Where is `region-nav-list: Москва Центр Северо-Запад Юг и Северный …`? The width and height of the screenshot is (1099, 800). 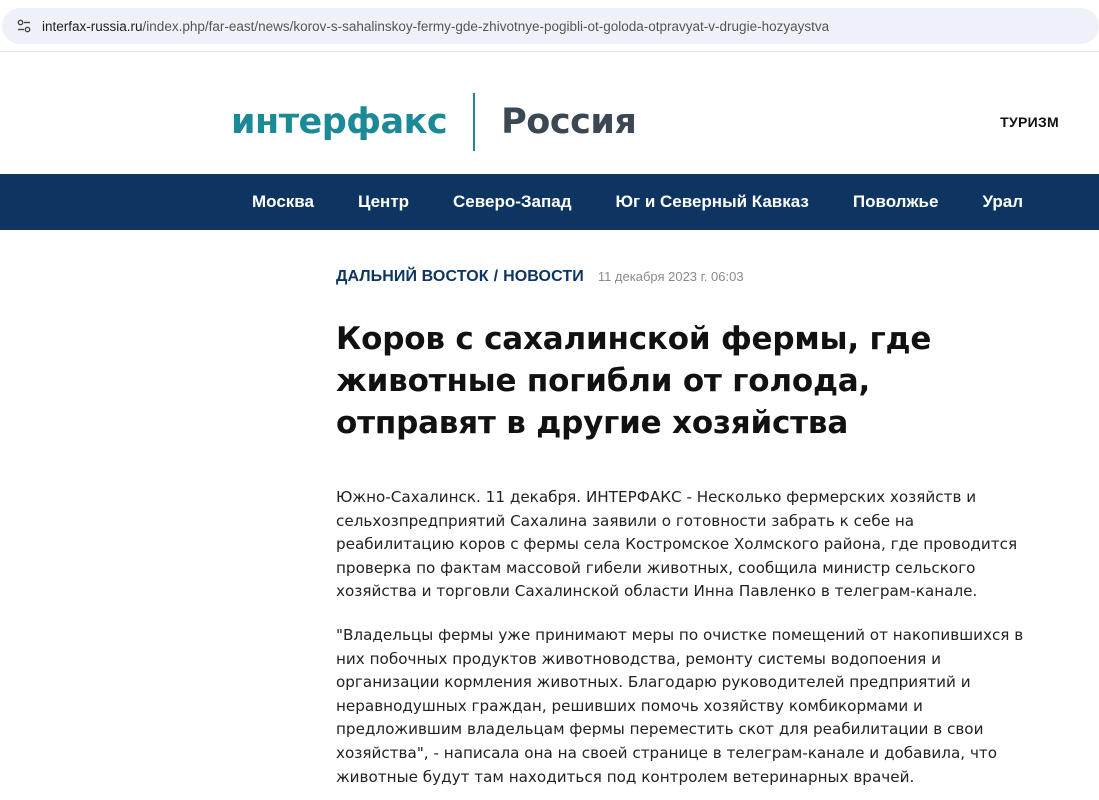 region-nav-list: Москва Центр Северо-Запад Юг и Северный … is located at coordinates (659, 202).